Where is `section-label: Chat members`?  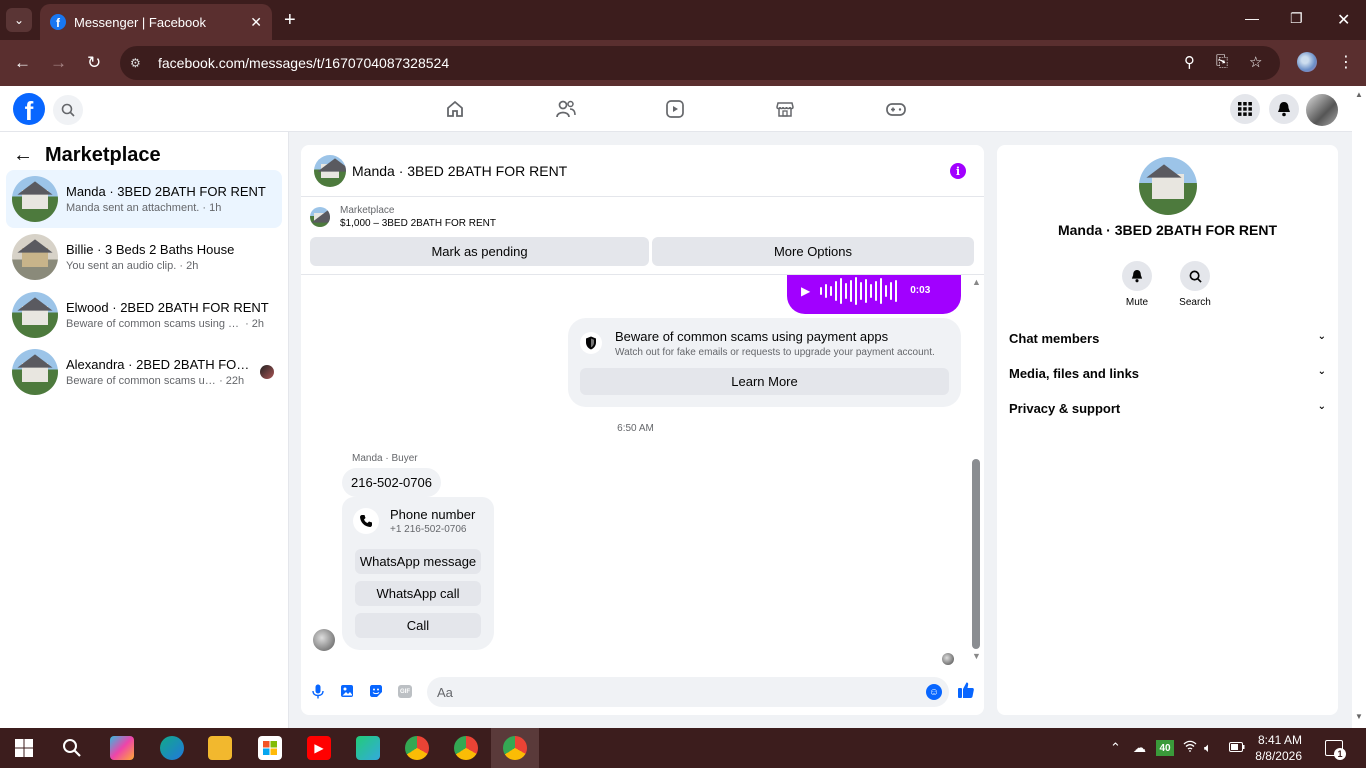 section-label: Chat members is located at coordinates (1054, 338).